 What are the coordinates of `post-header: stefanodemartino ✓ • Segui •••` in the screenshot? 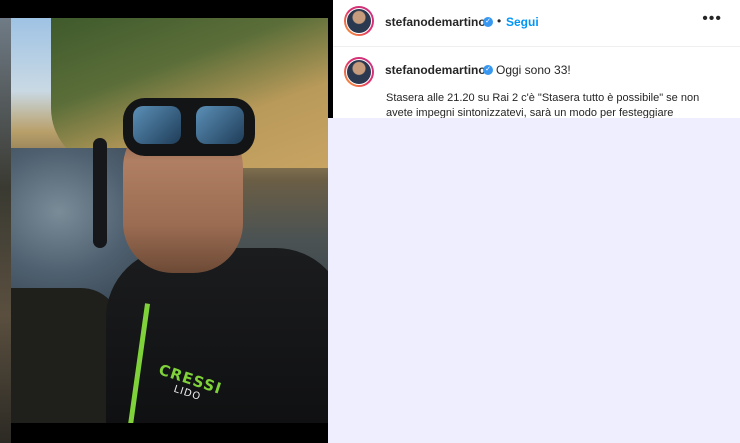 It's located at (536, 23).